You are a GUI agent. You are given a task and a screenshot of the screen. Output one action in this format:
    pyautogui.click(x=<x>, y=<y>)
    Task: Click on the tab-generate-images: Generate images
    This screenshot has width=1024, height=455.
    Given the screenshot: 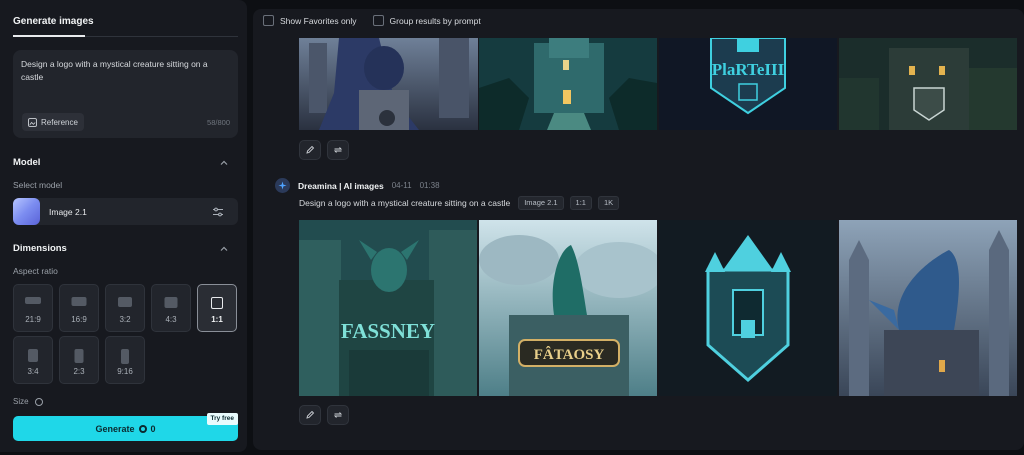 What is the action you would take?
    pyautogui.click(x=53, y=21)
    